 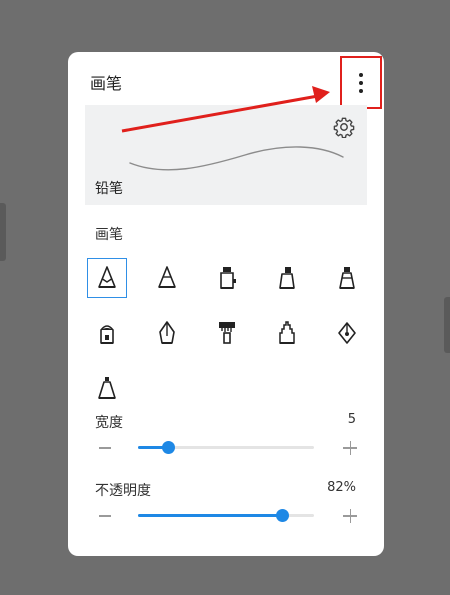 I want to click on stroke-sample, so click(x=236, y=158).